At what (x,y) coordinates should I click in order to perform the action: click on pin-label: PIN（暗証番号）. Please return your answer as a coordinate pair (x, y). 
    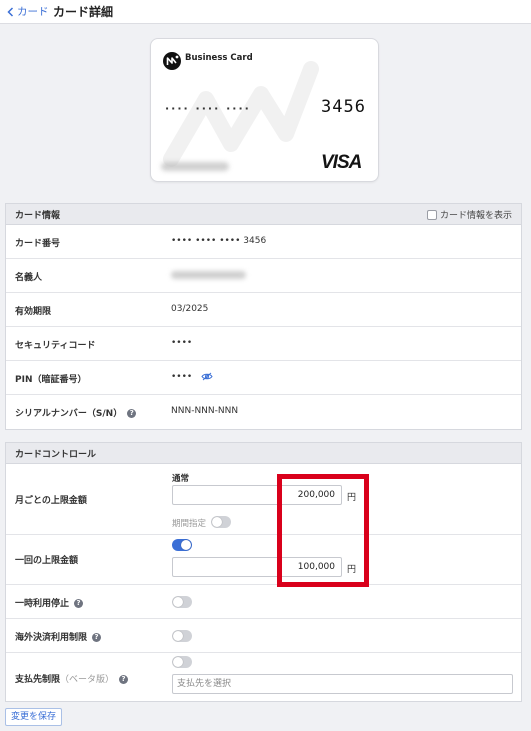
    Looking at the image, I should click on (51, 380).